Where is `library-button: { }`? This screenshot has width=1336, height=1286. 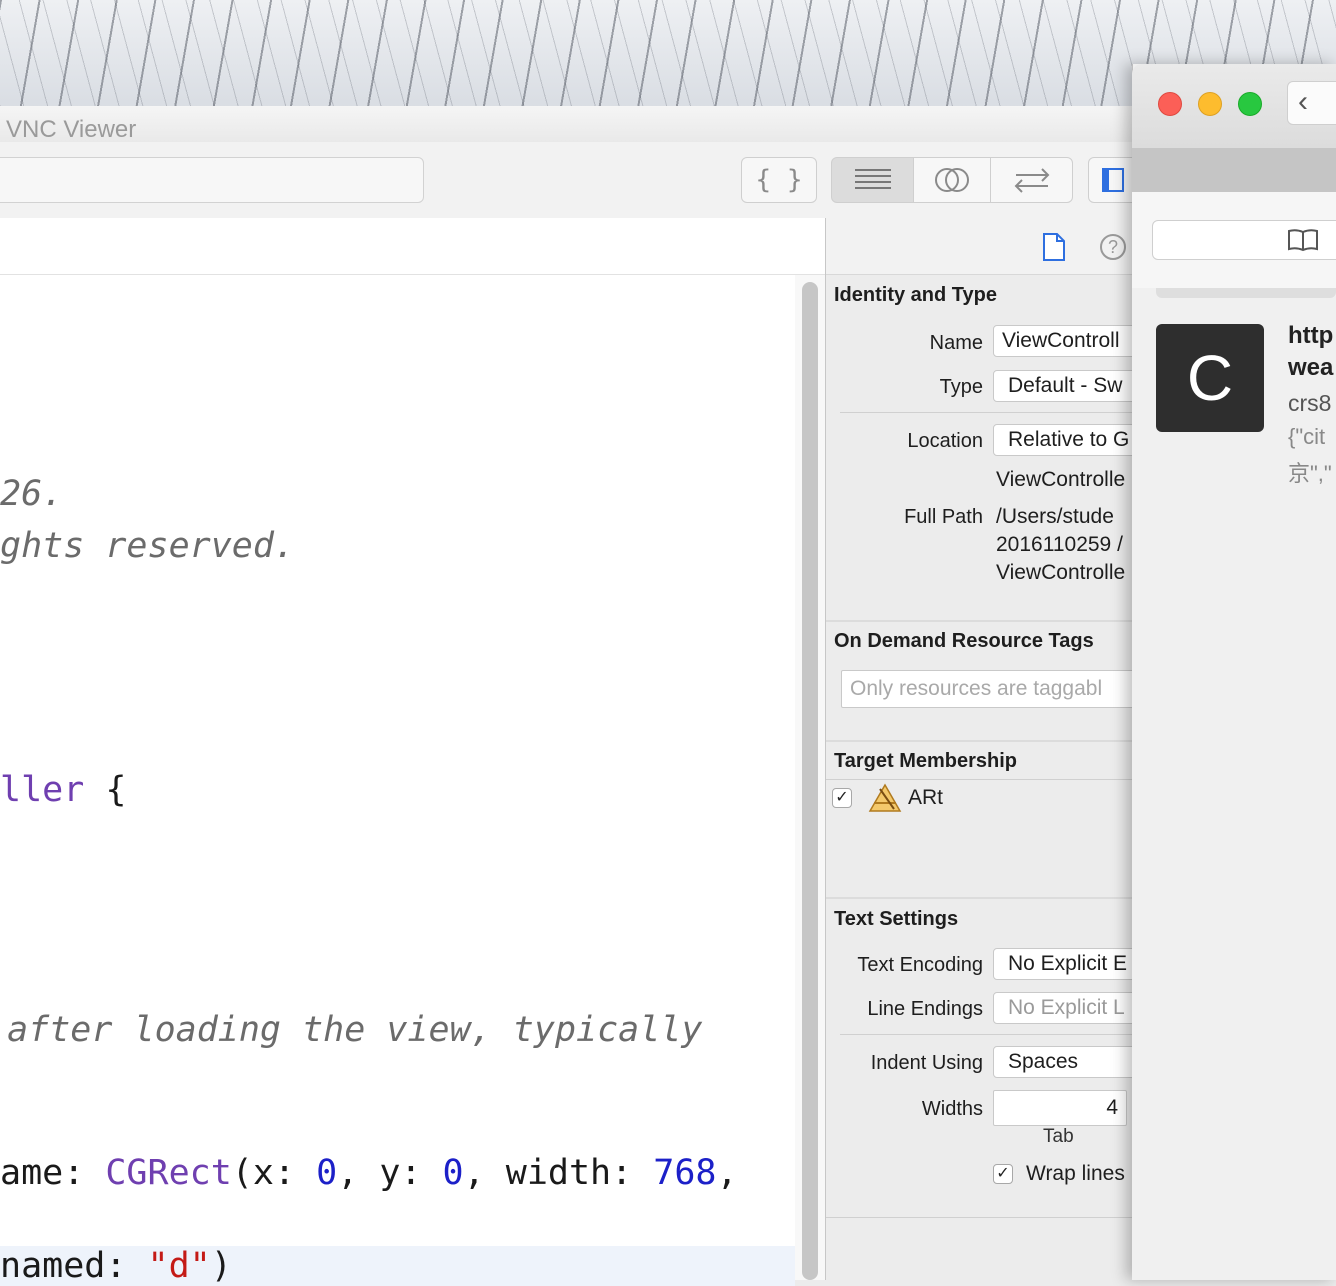
library-button: { } is located at coordinates (779, 180).